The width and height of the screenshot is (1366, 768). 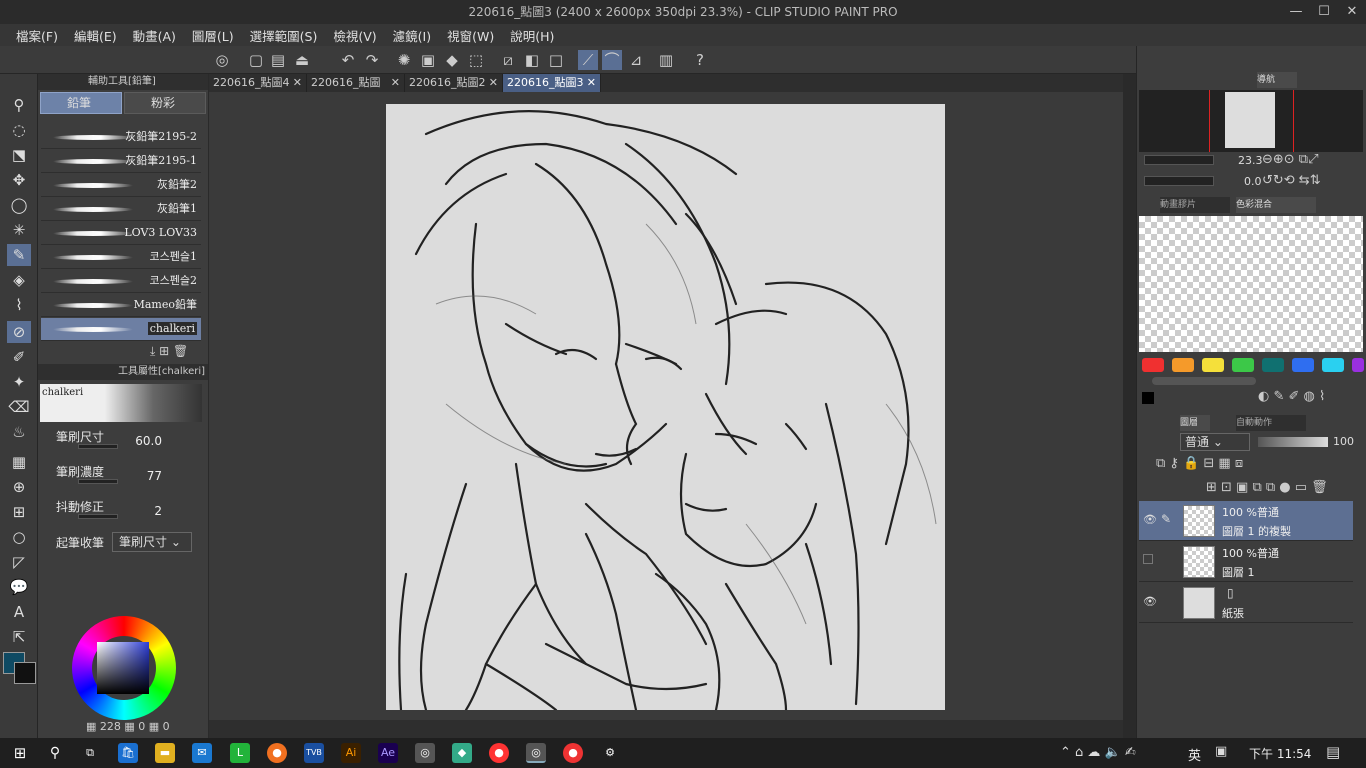 What do you see at coordinates (19, 512) in the screenshot?
I see `frame-tool-icon: ⊞` at bounding box center [19, 512].